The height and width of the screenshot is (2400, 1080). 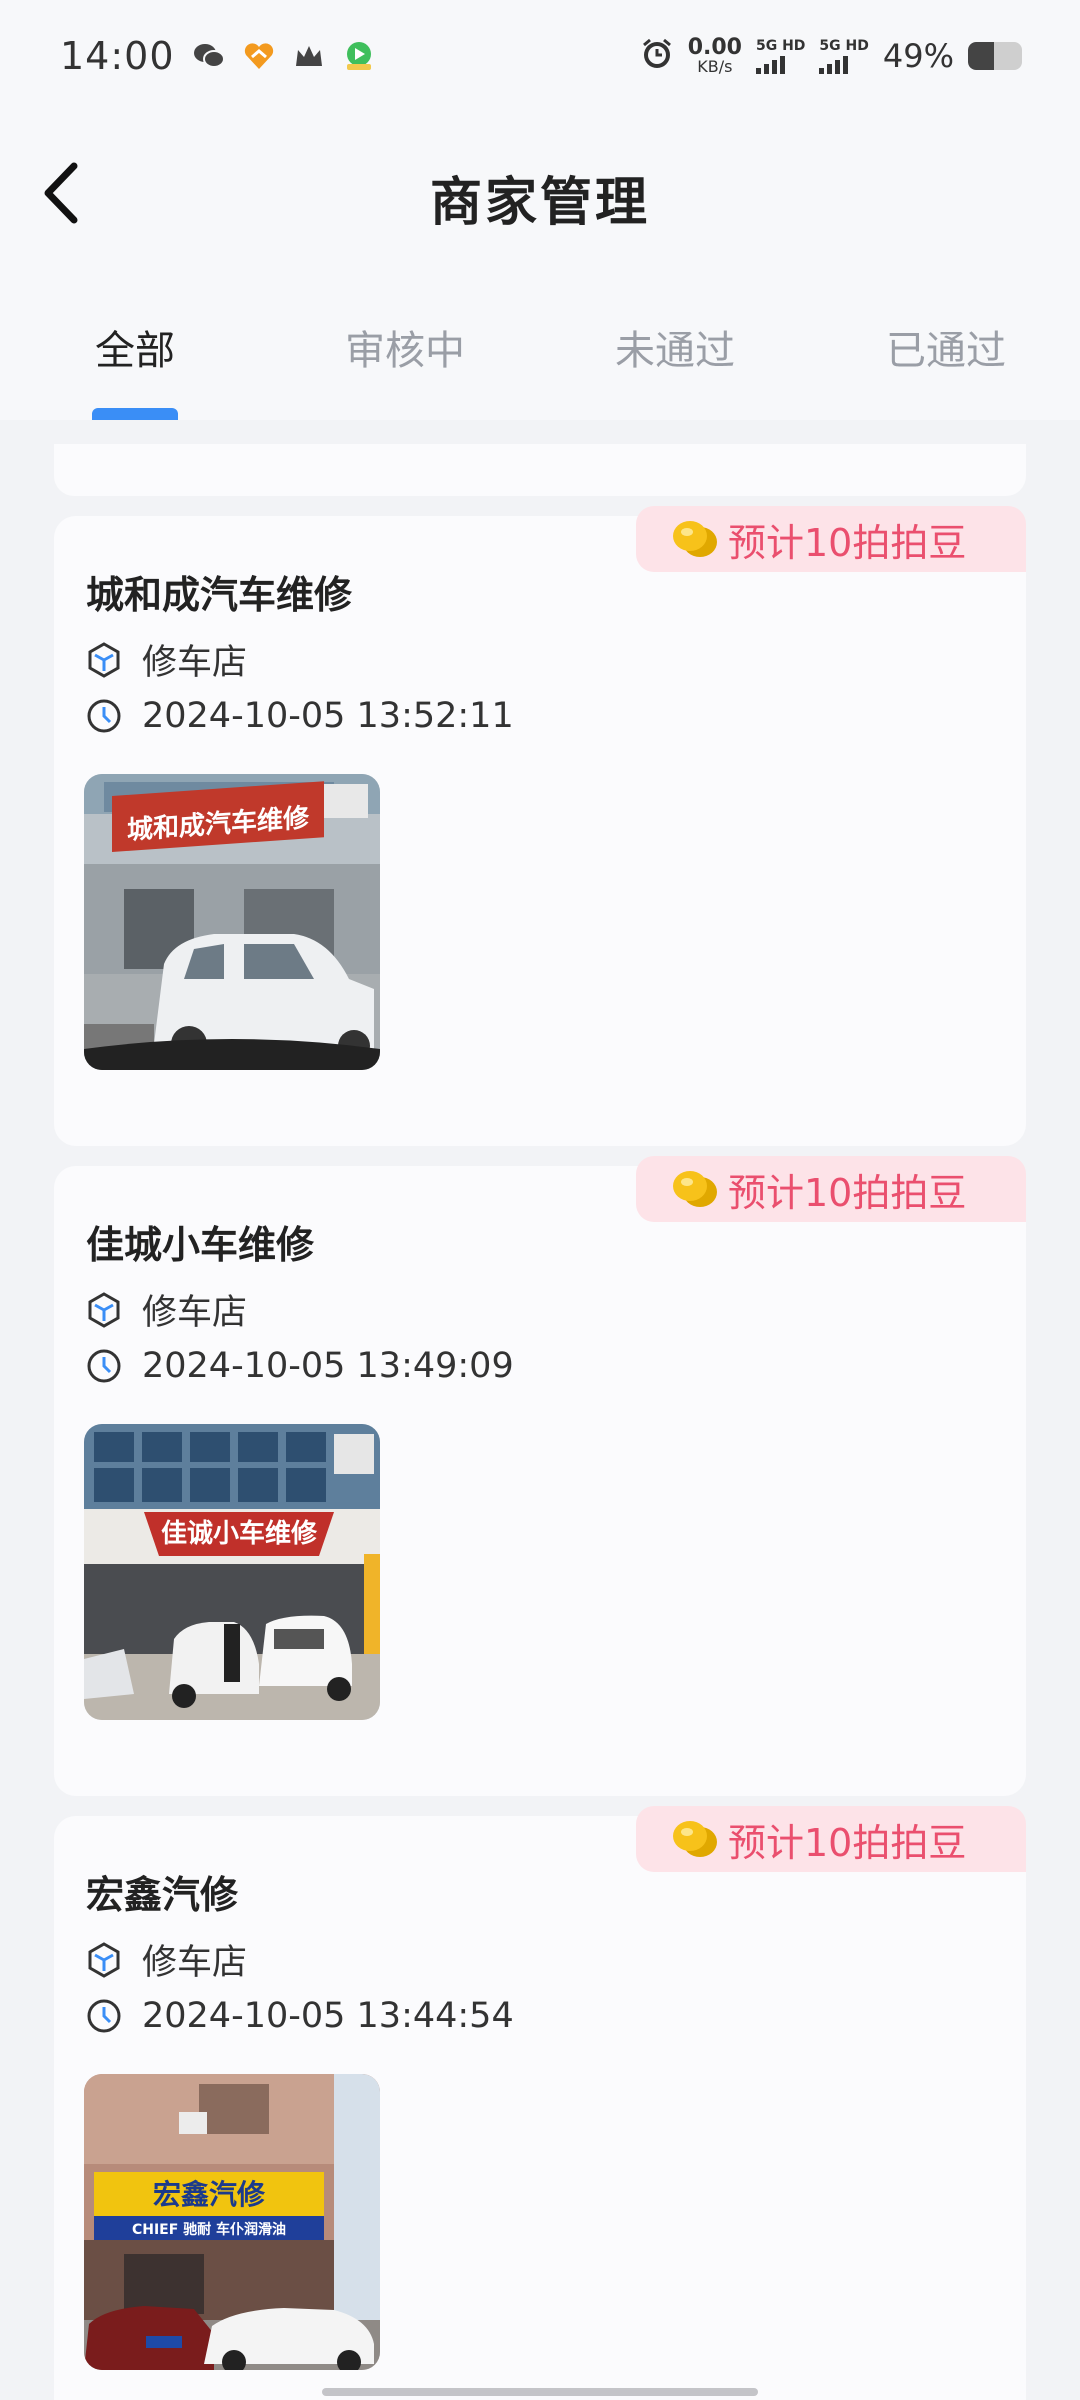 I want to click on home-indicator, so click(x=540, y=2392).